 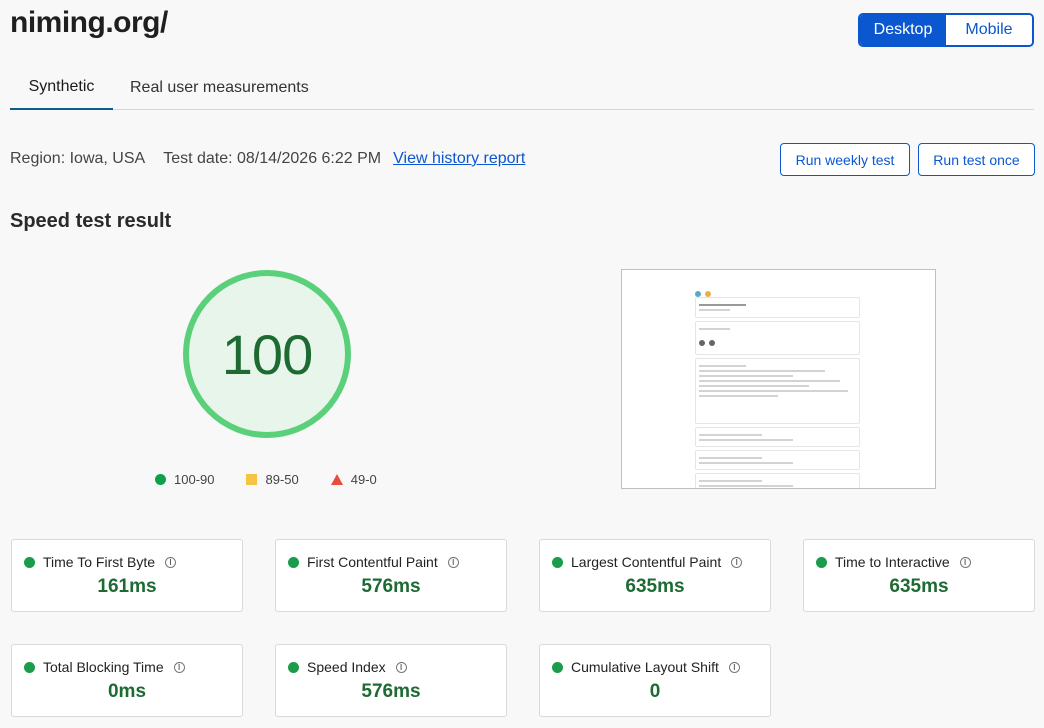 What do you see at coordinates (89, 22) in the screenshot?
I see `page-title: niming.org/` at bounding box center [89, 22].